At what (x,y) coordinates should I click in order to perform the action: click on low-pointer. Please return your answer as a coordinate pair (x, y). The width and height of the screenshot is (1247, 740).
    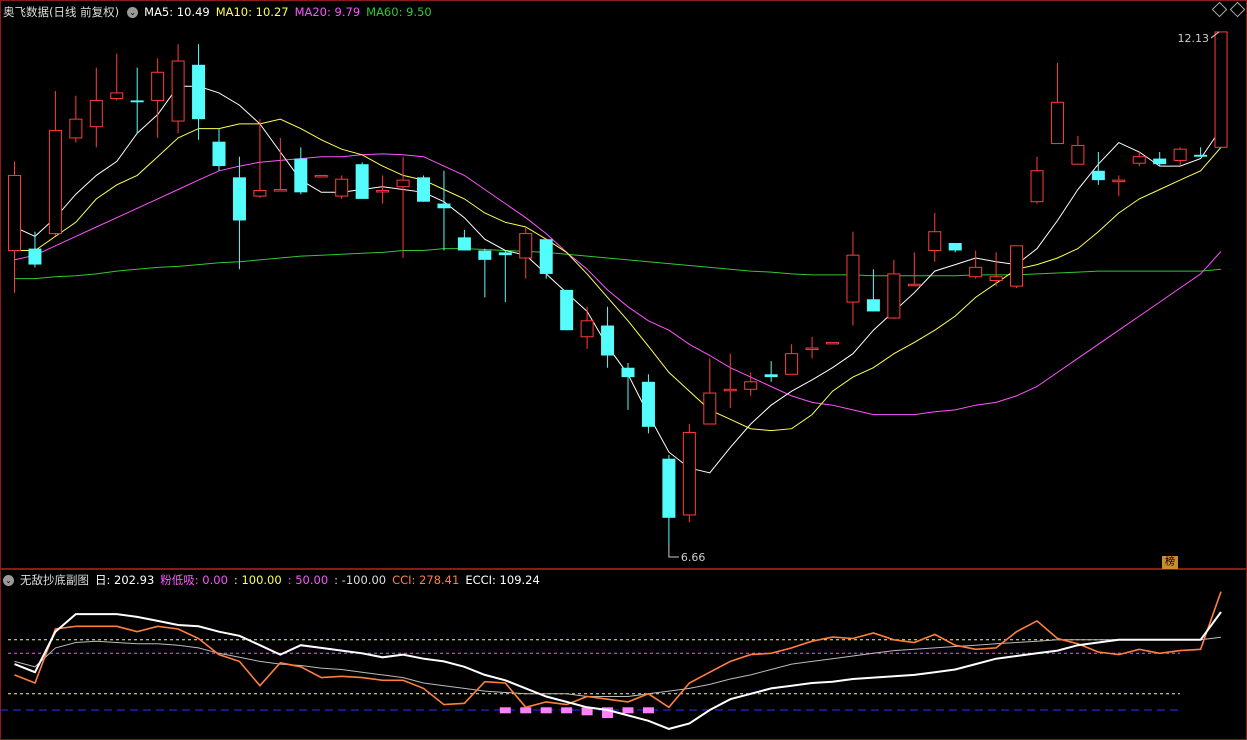
    Looking at the image, I should click on (673, 551).